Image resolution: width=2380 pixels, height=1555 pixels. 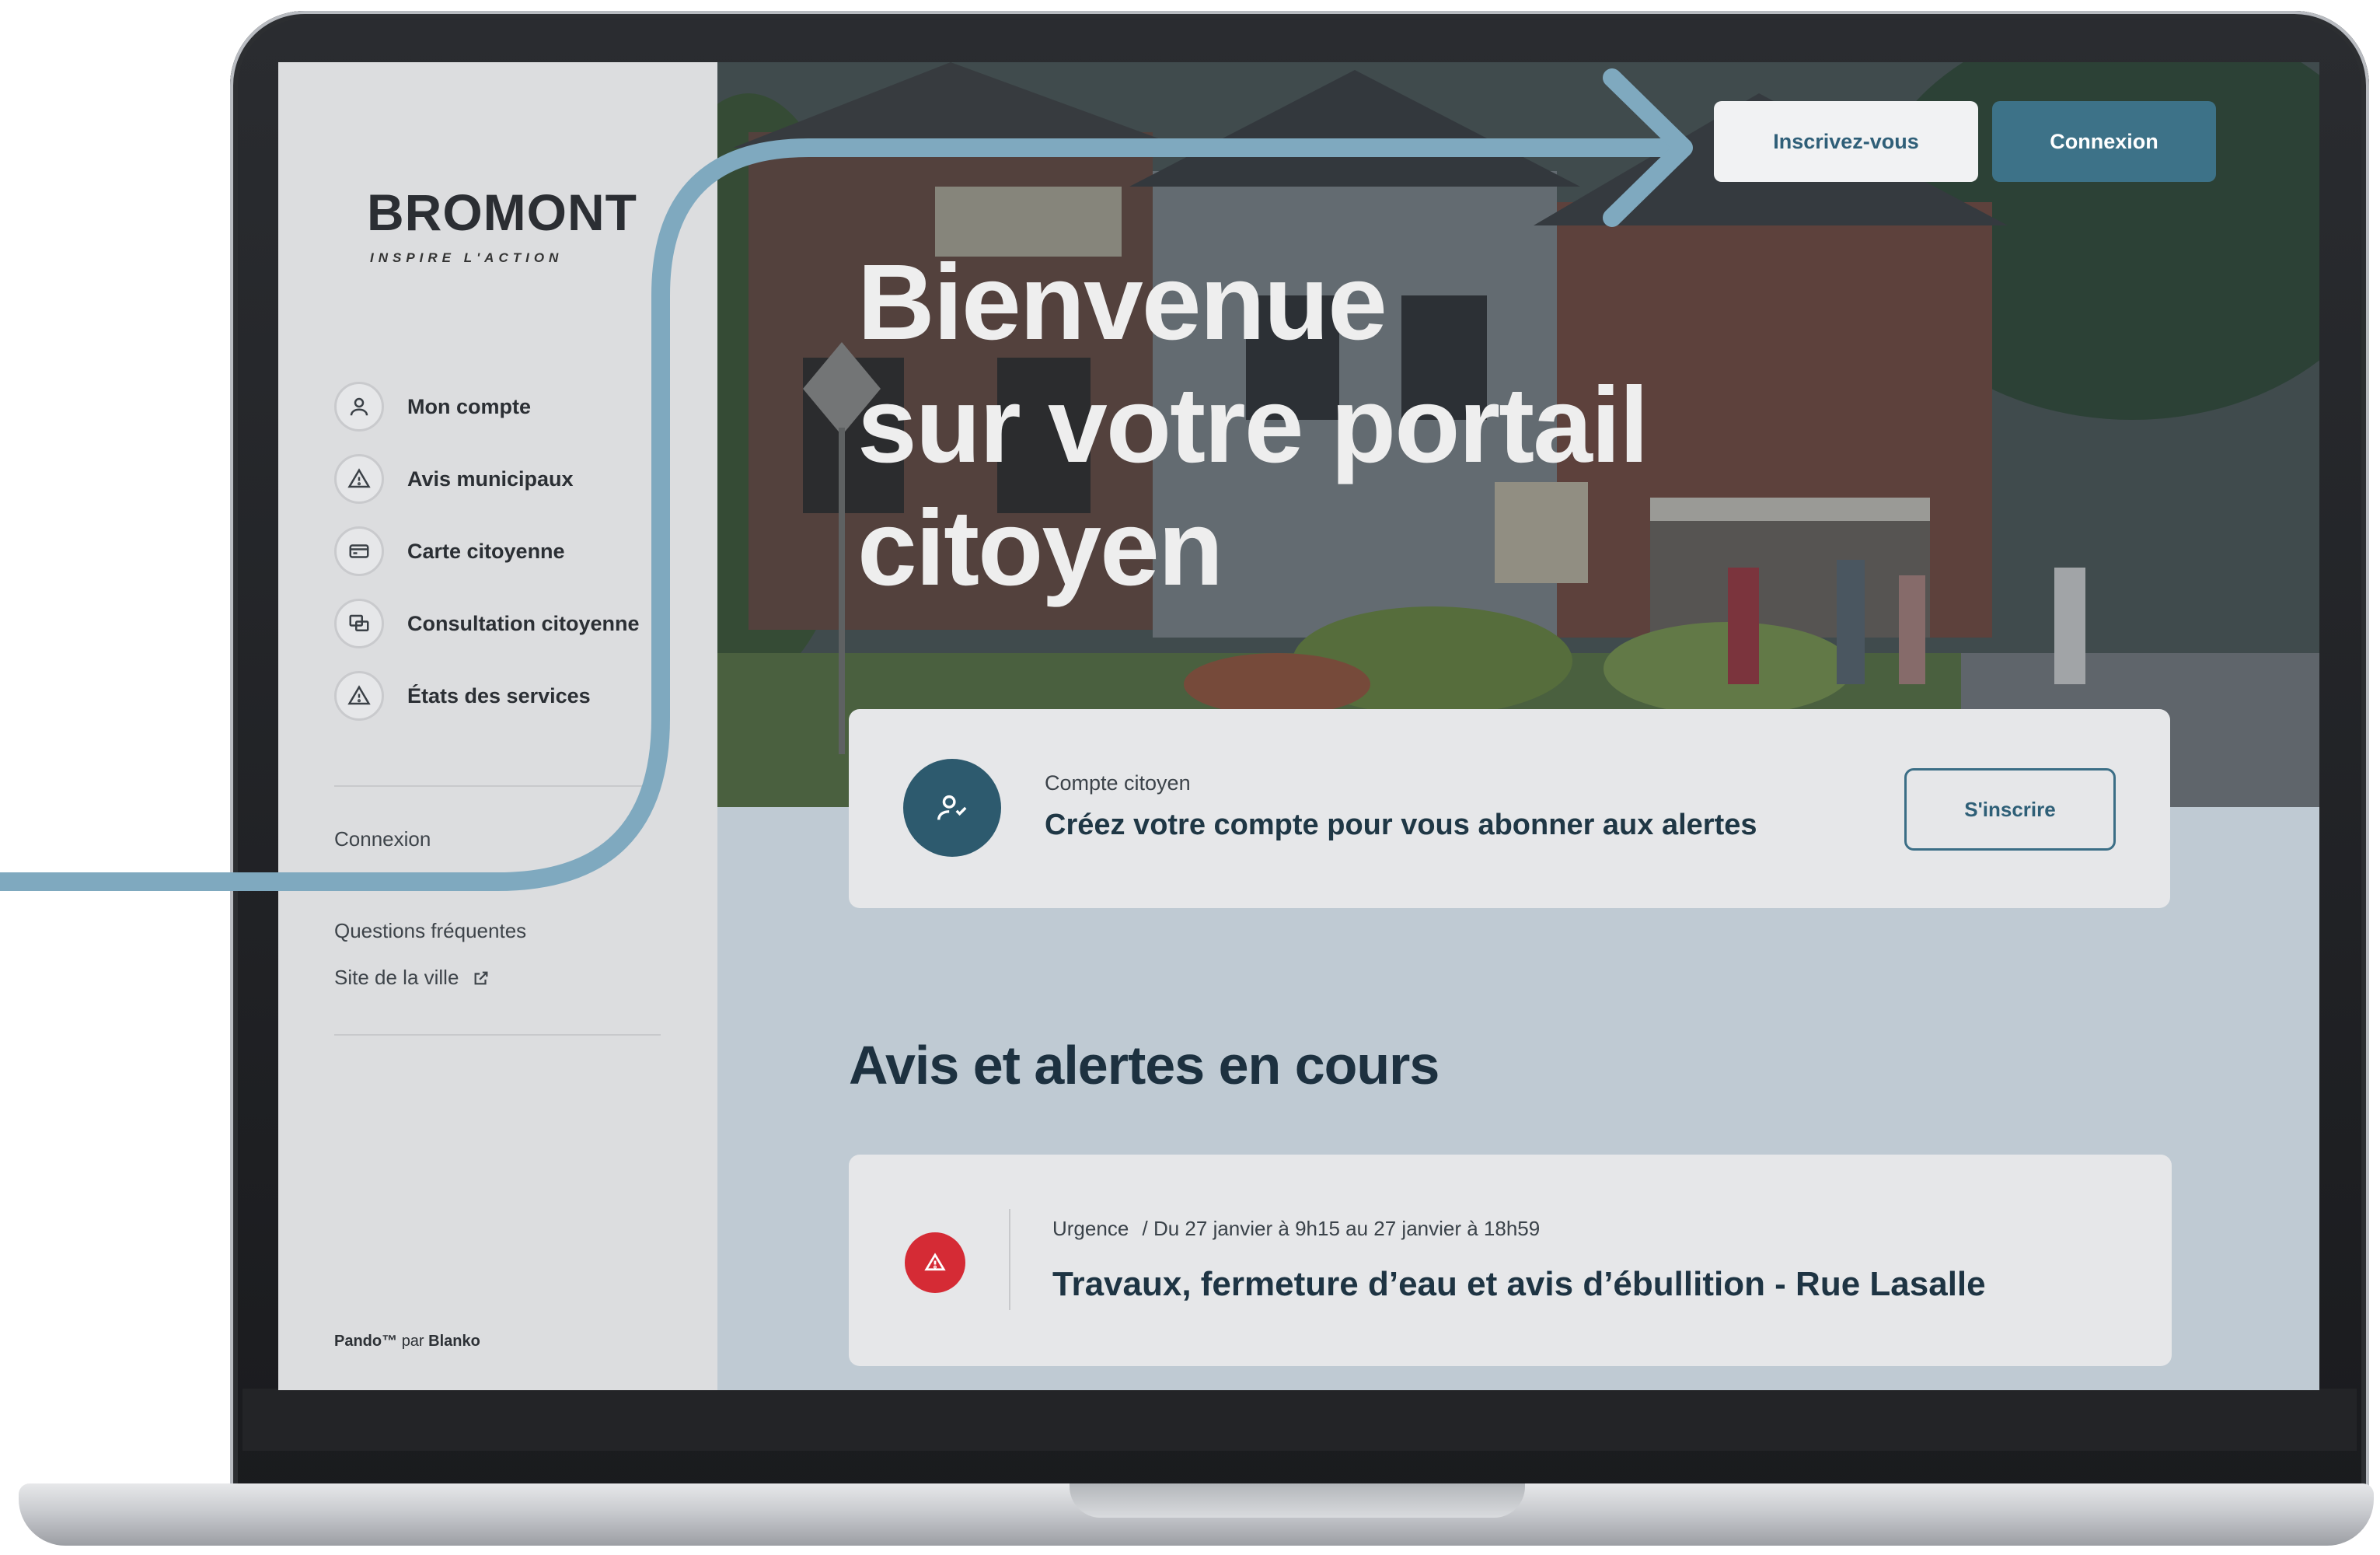 I want to click on sidebar-item-mon-compte: Mon compte, so click(x=487, y=406).